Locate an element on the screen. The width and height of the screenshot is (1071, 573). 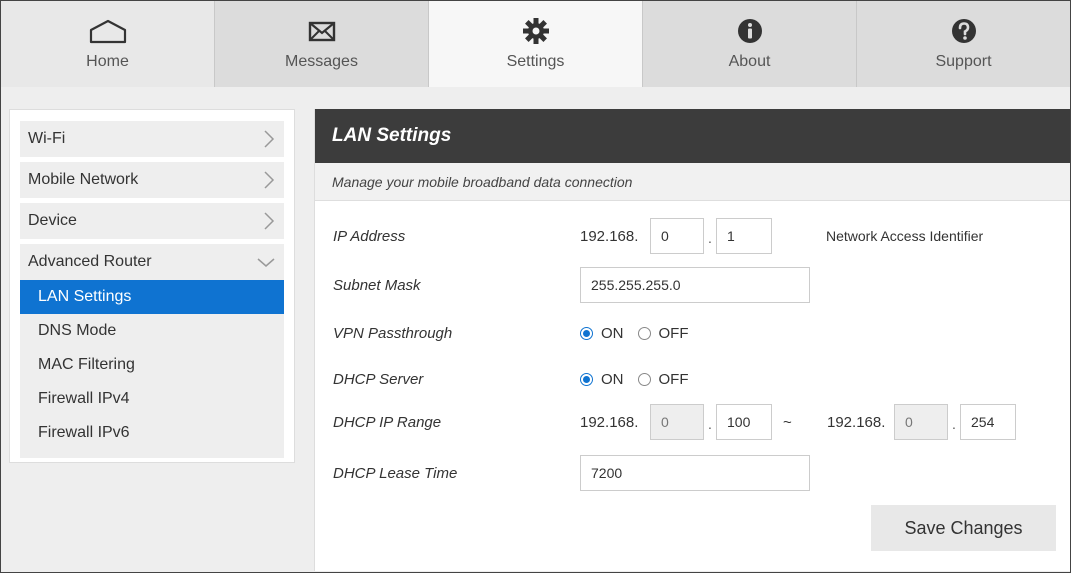
sidebar-item-advanced-router: Advanced Router is located at coordinates (152, 262).